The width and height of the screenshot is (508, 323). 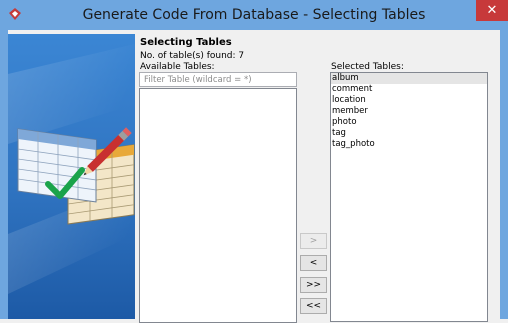 I want to click on list-item-tag: tag, so click(x=409, y=133).